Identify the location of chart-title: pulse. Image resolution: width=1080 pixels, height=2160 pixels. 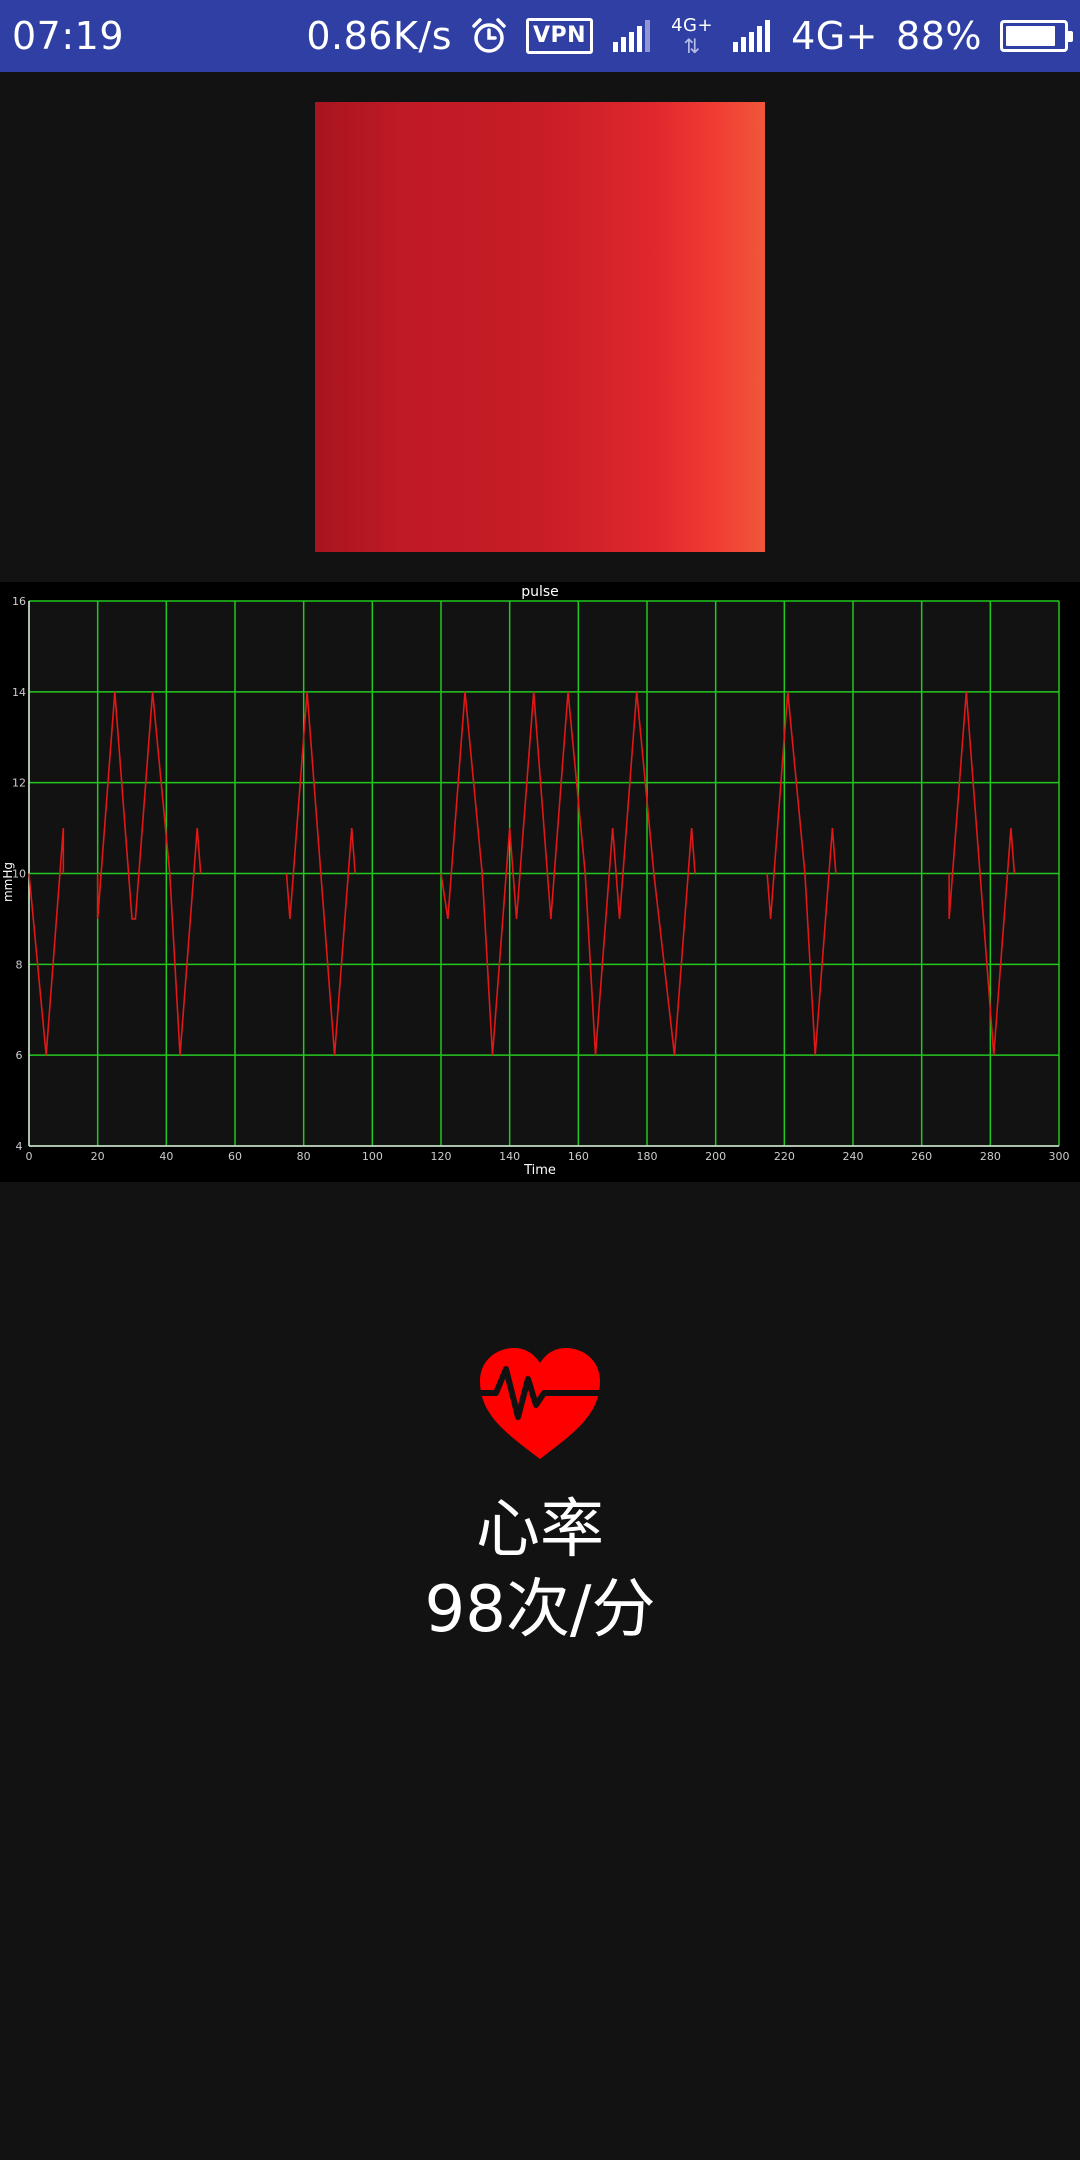
(540, 592).